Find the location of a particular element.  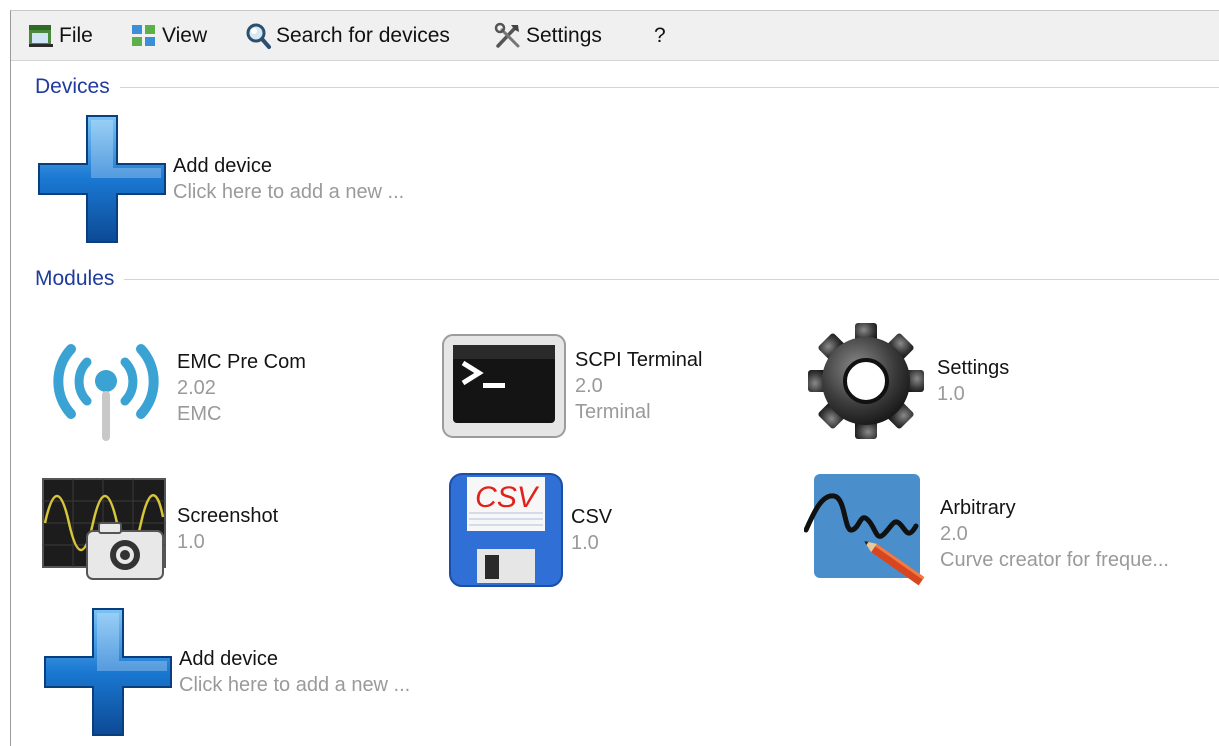

menu-file: File is located at coordinates (60, 36).